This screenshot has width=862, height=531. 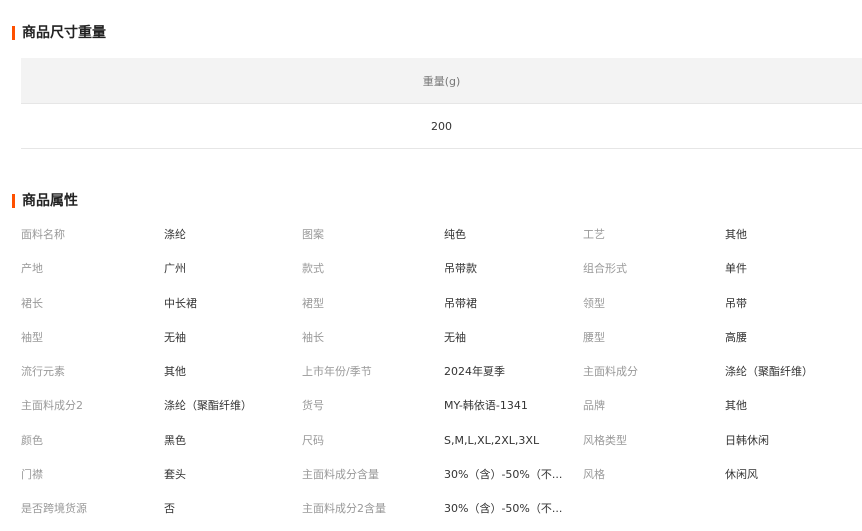 What do you see at coordinates (50, 201) in the screenshot?
I see `attribute-section-title-text: 商品属性` at bounding box center [50, 201].